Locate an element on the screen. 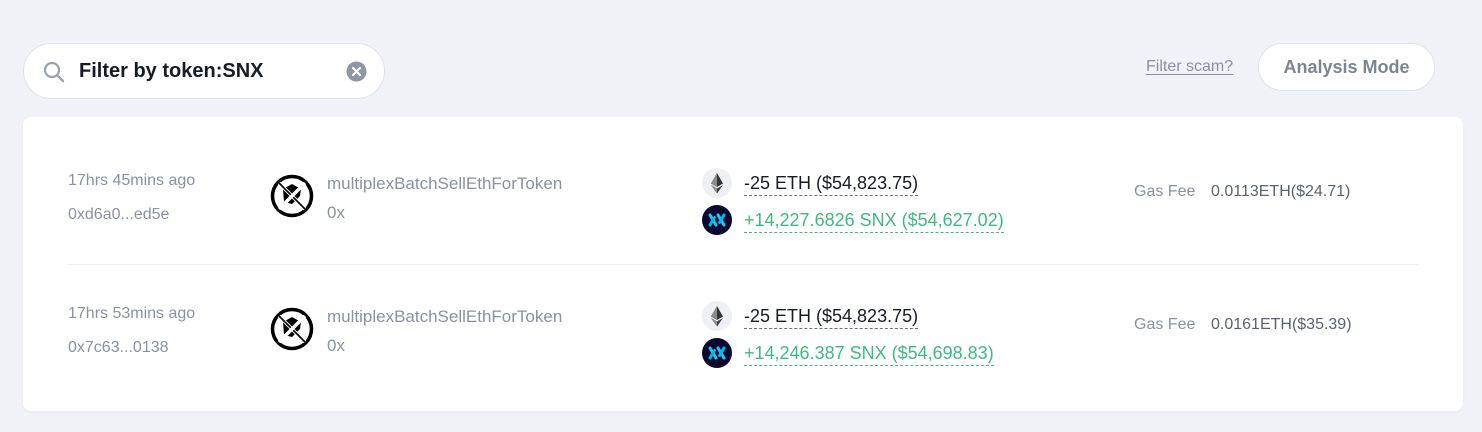 This screenshot has height=432, width=1482. analysis-mode-button: Analysis Mode is located at coordinates (1346, 67).